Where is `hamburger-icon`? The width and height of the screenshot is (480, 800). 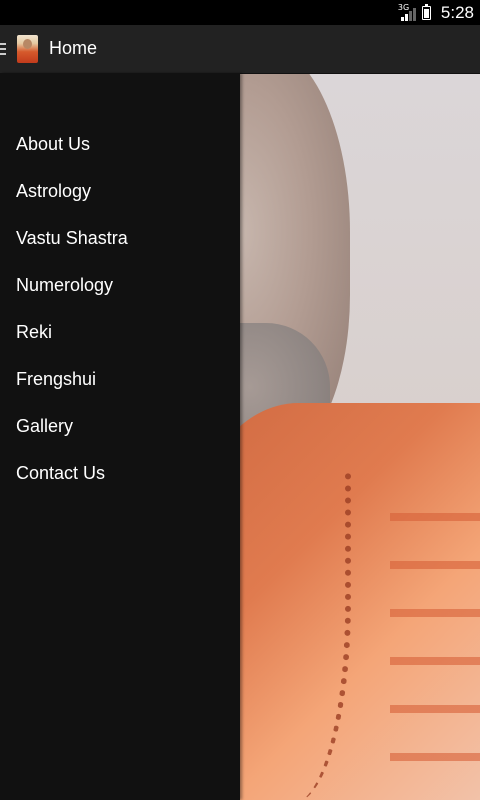 hamburger-icon is located at coordinates (3, 49).